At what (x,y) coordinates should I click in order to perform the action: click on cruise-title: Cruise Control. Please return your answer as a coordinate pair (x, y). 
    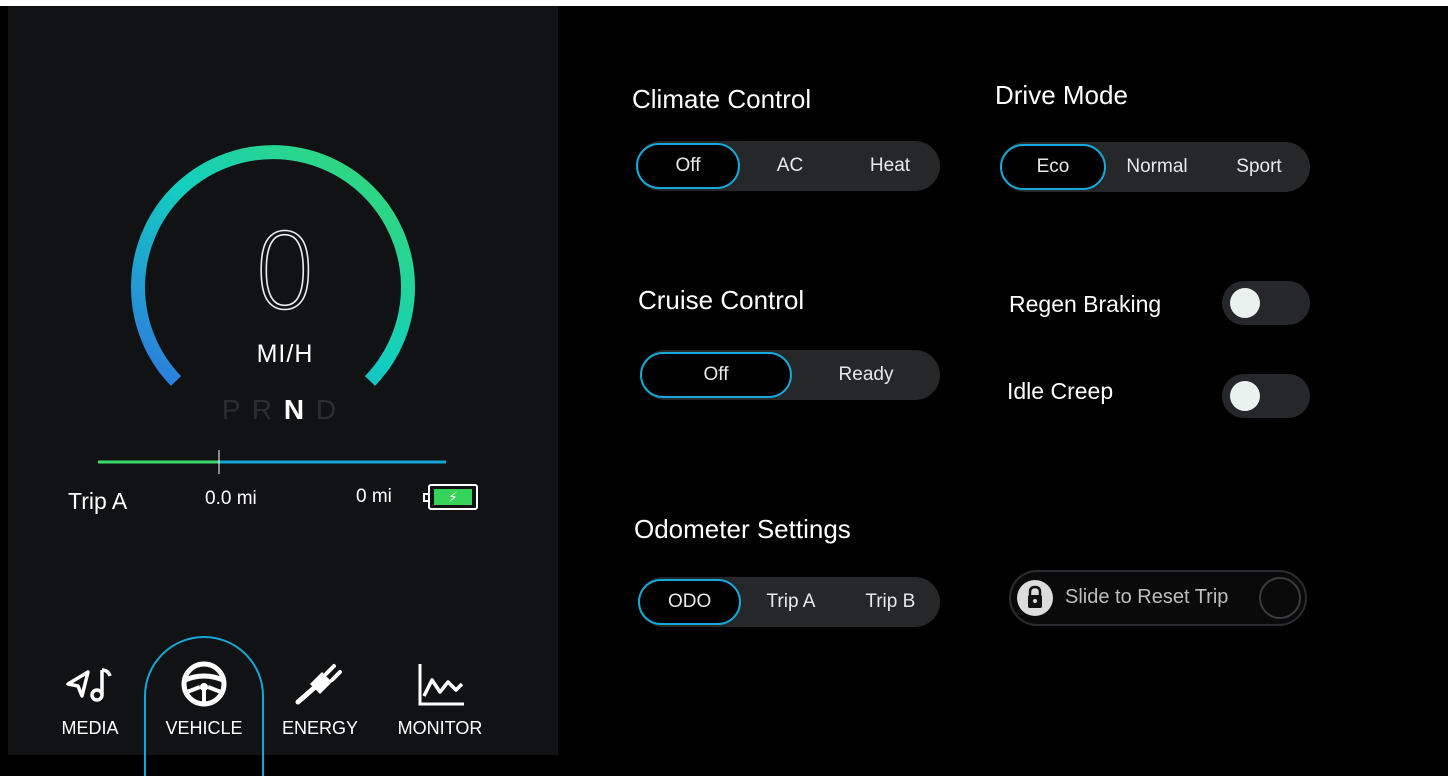
    Looking at the image, I should click on (721, 300).